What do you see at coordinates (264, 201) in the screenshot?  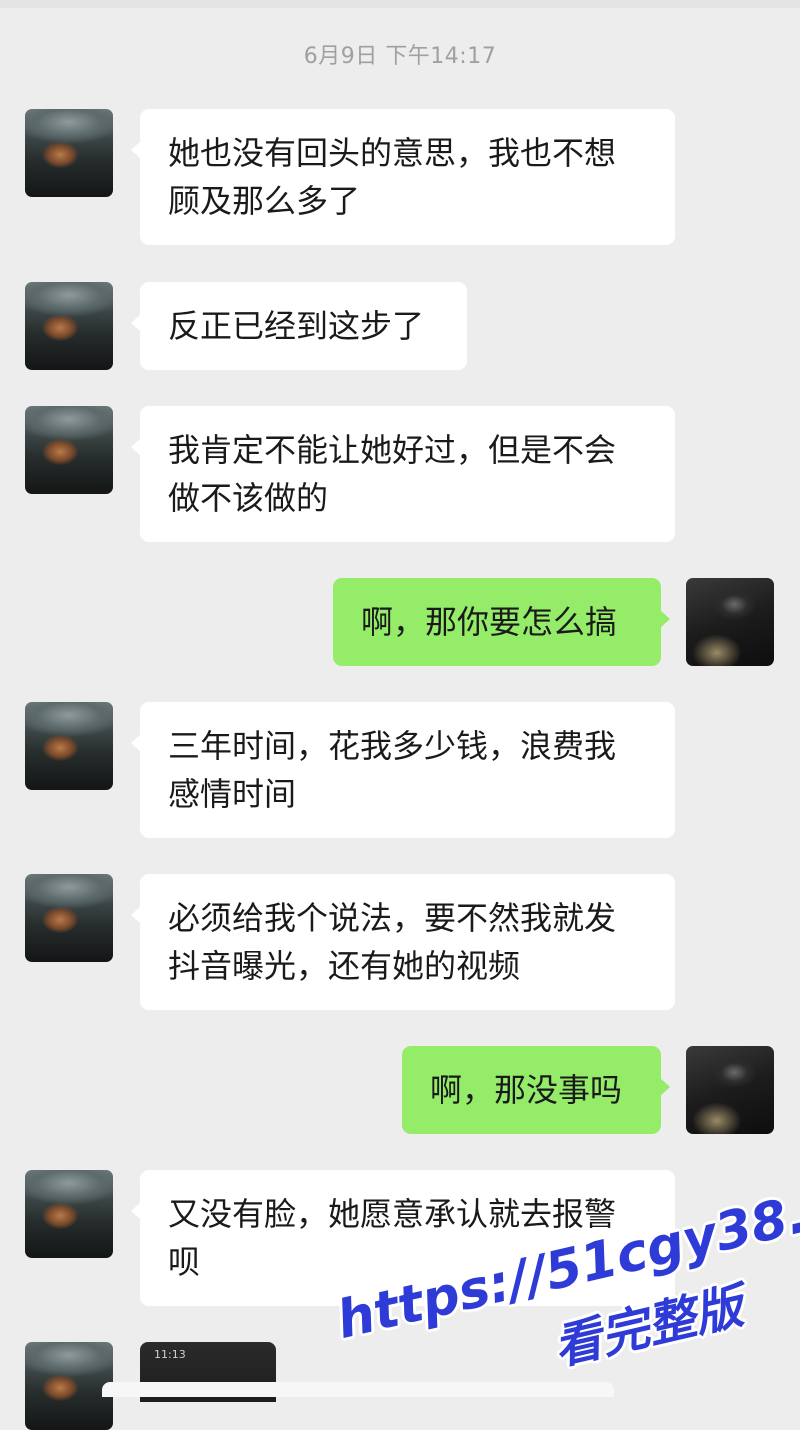 I see `message-text-line: 顾及那么多了` at bounding box center [264, 201].